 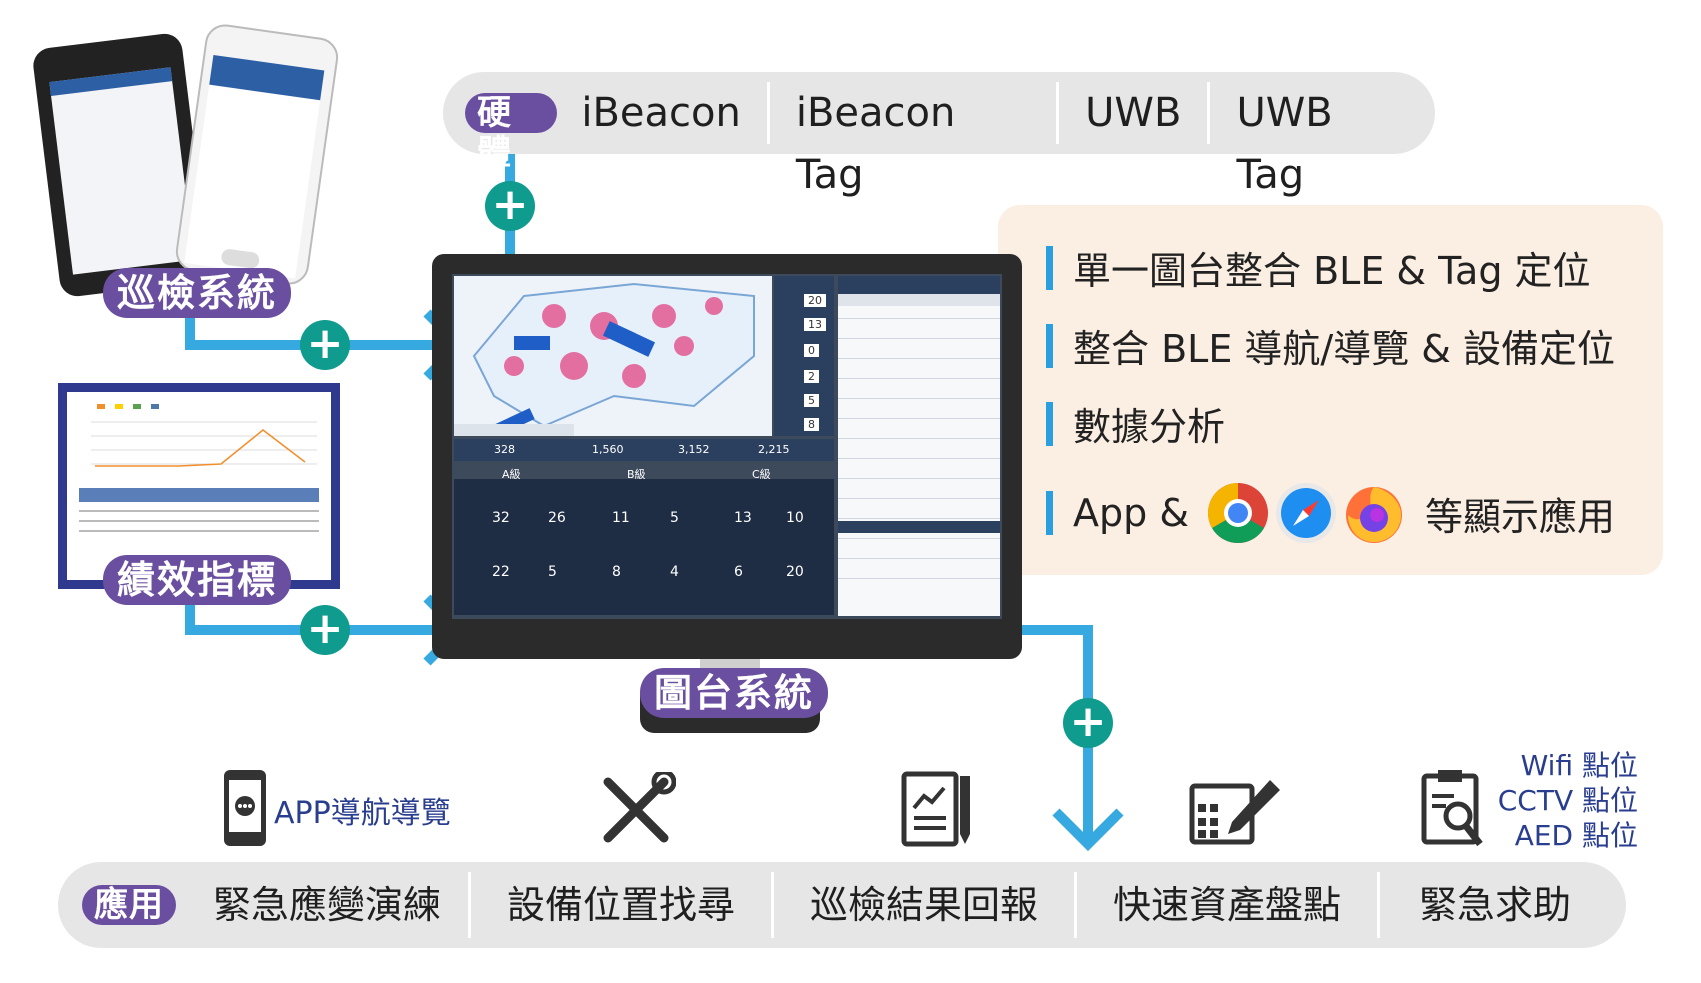 I want to click on feature-item: 整合 BLE 導航/導覽 & 設備定位, so click(x=1330, y=345).